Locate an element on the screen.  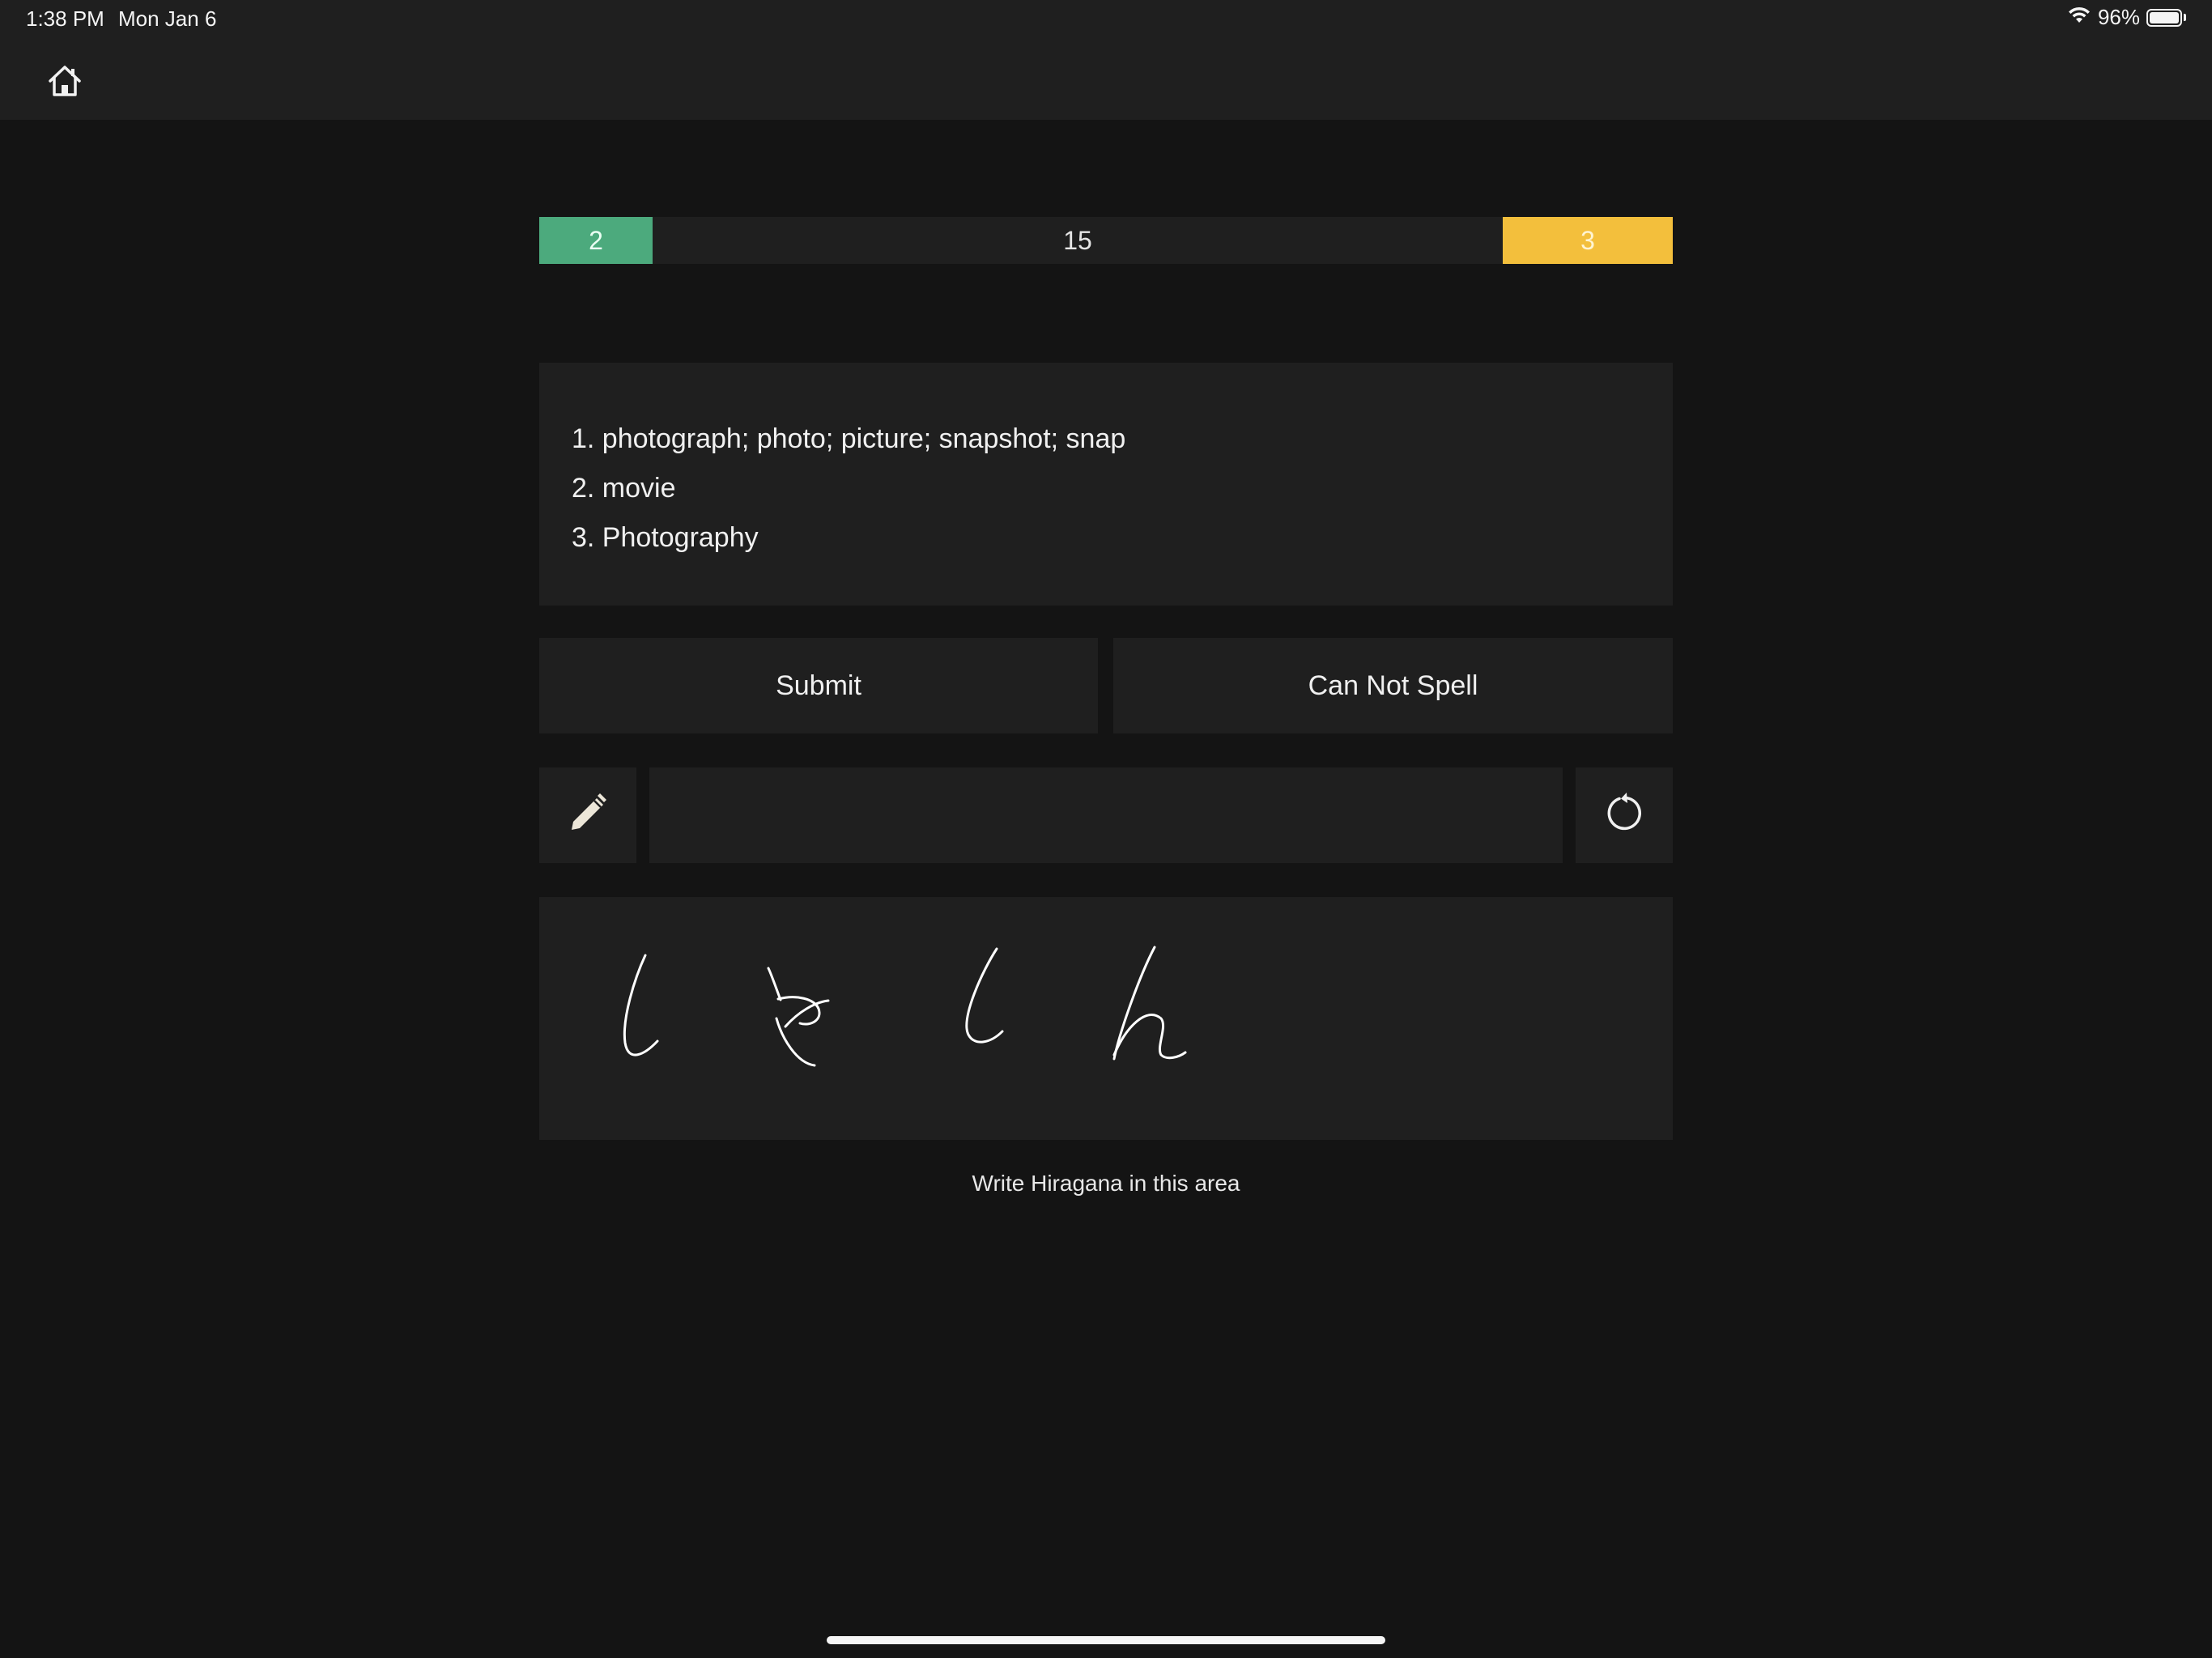
correct-count: 2 is located at coordinates (596, 240).